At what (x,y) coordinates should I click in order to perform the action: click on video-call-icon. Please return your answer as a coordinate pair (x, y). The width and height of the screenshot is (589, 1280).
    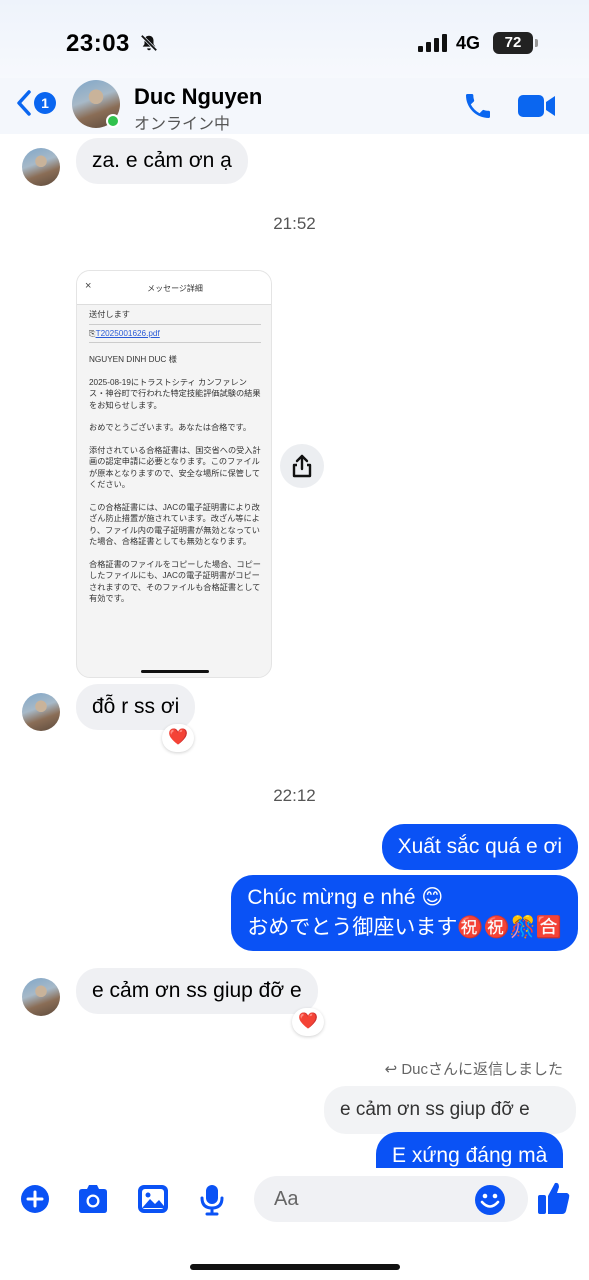
    Looking at the image, I should click on (537, 106).